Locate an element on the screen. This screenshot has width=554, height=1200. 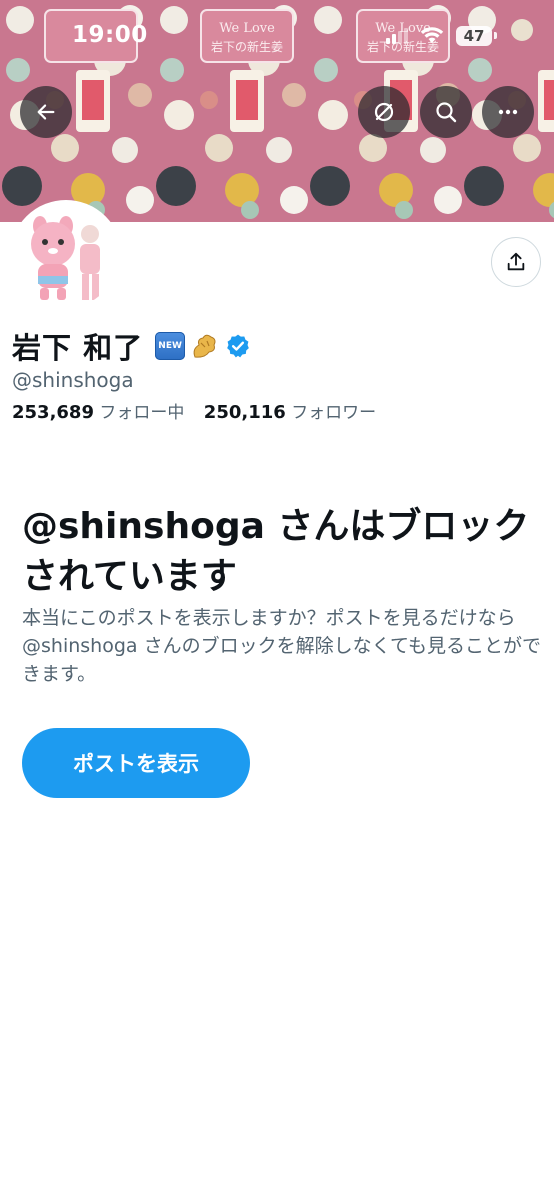
blocked-title: @shinshoga さんはブロックされています is located at coordinates (276, 551).